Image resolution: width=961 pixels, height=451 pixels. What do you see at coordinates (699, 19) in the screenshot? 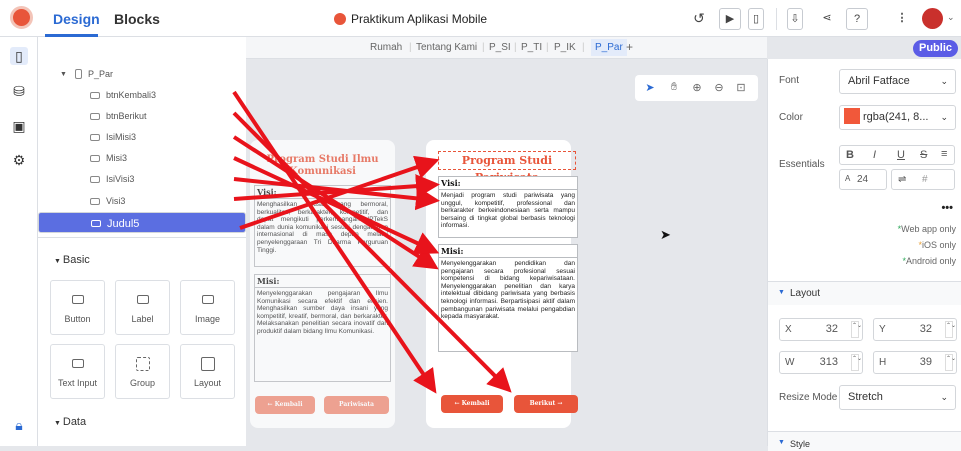
I see `history-icon: ↺` at bounding box center [699, 19].